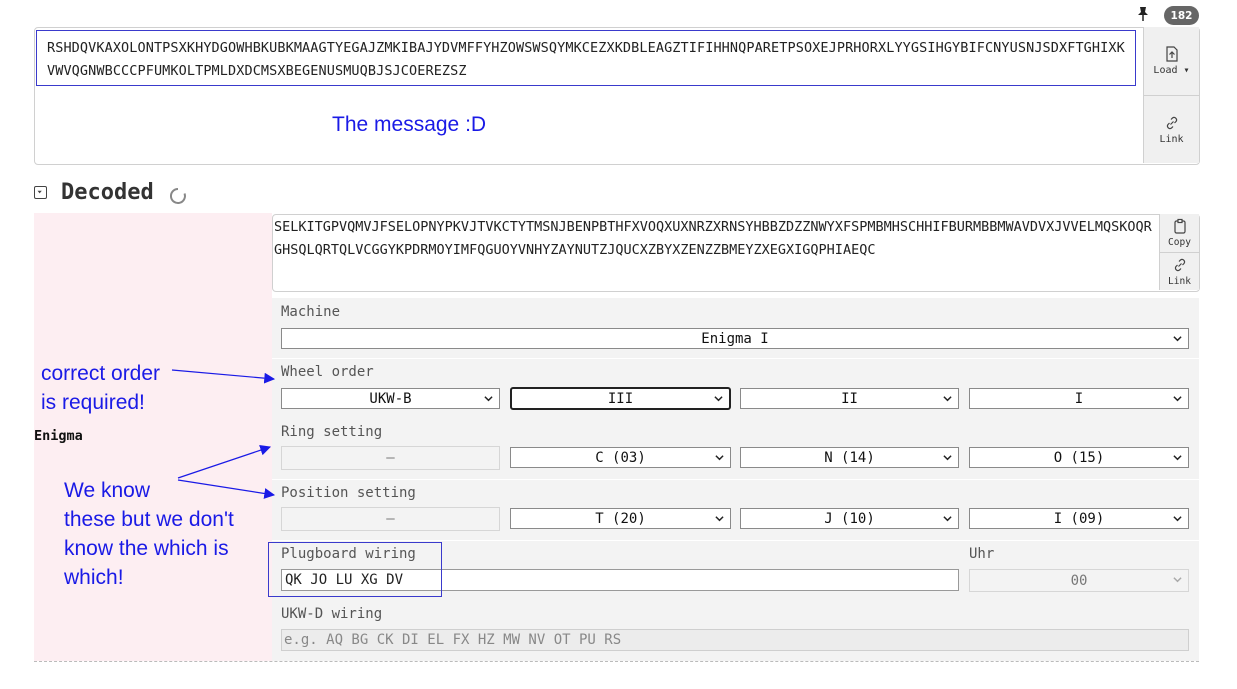 This screenshot has width=1237, height=689. What do you see at coordinates (1079, 518) in the screenshot?
I see `position-right-select: I (09)` at bounding box center [1079, 518].